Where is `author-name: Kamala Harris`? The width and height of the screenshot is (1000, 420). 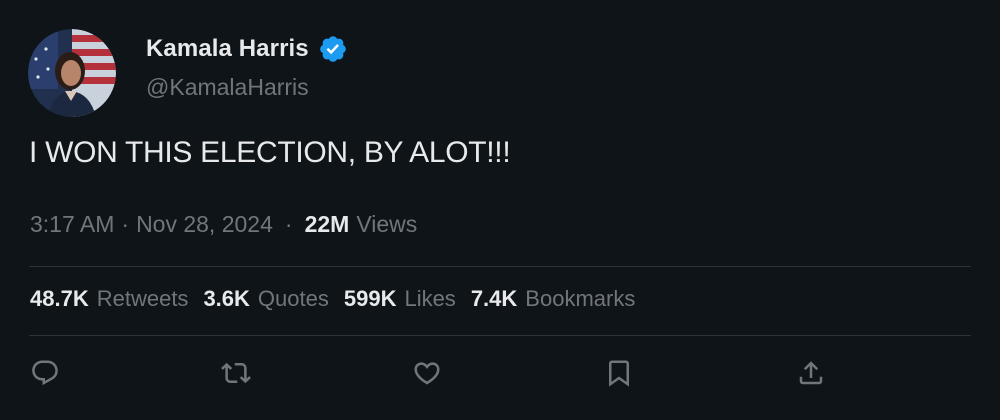 author-name: Kamala Harris is located at coordinates (227, 49).